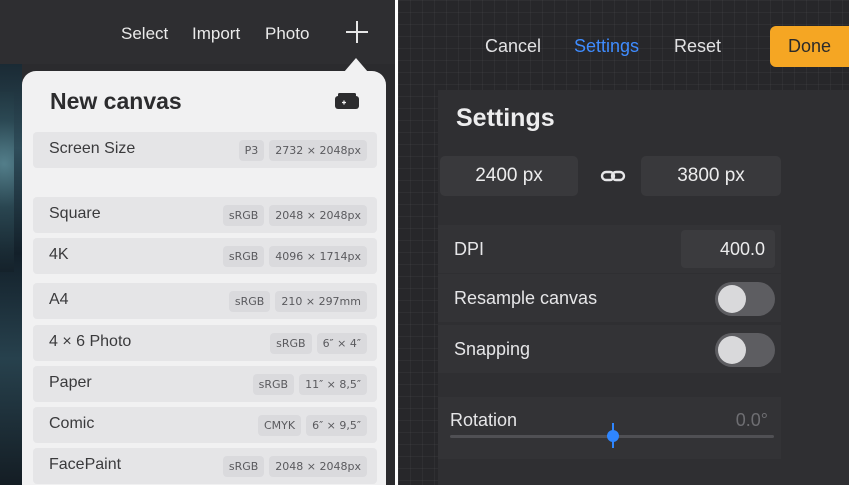  What do you see at coordinates (356, 65) in the screenshot?
I see `popover-arrow` at bounding box center [356, 65].